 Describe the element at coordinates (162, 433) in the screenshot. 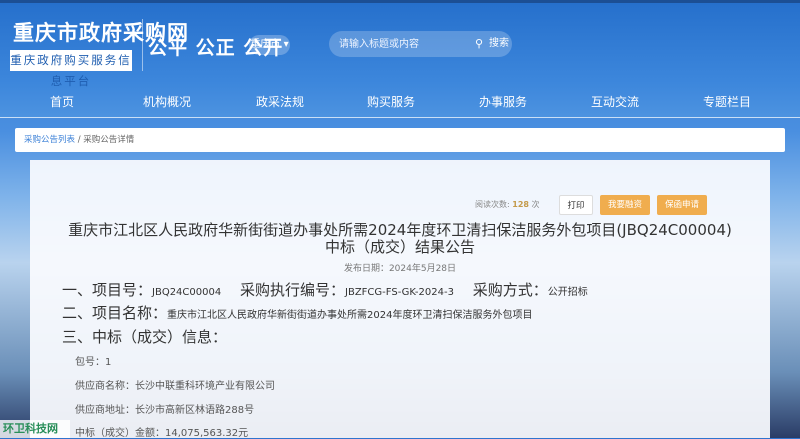

I see `amount-row: 中标（成交）金额：14,075,563.32元` at that location.